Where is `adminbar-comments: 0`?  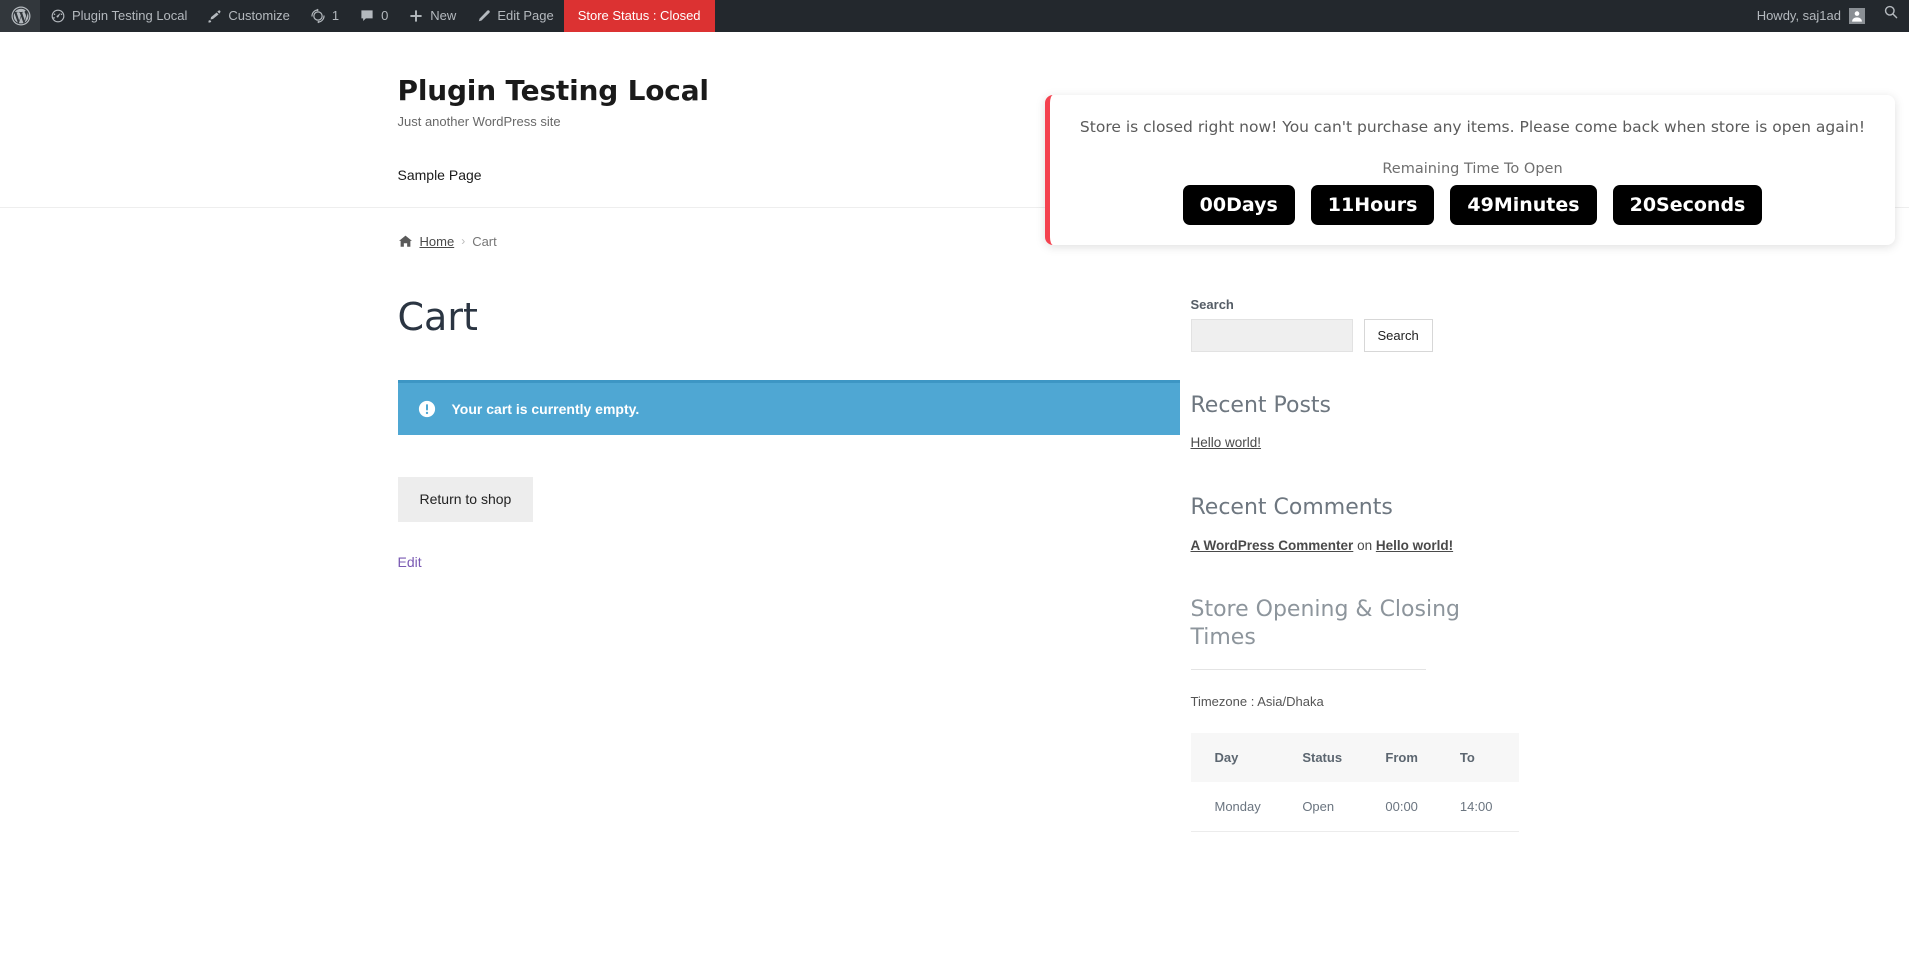
adminbar-comments: 0 is located at coordinates (373, 16).